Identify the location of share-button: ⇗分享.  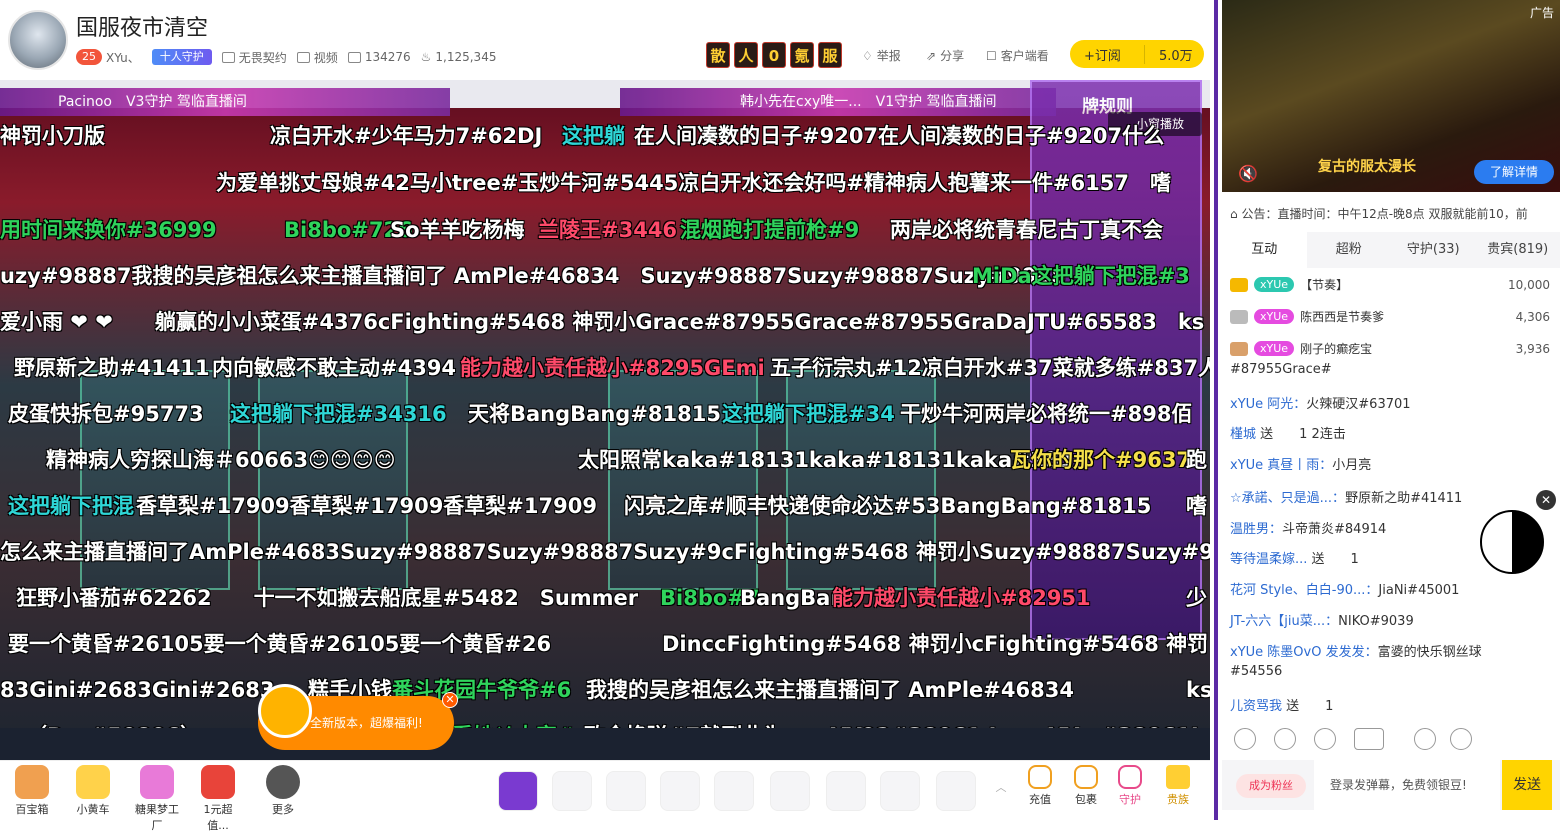
(945, 55).